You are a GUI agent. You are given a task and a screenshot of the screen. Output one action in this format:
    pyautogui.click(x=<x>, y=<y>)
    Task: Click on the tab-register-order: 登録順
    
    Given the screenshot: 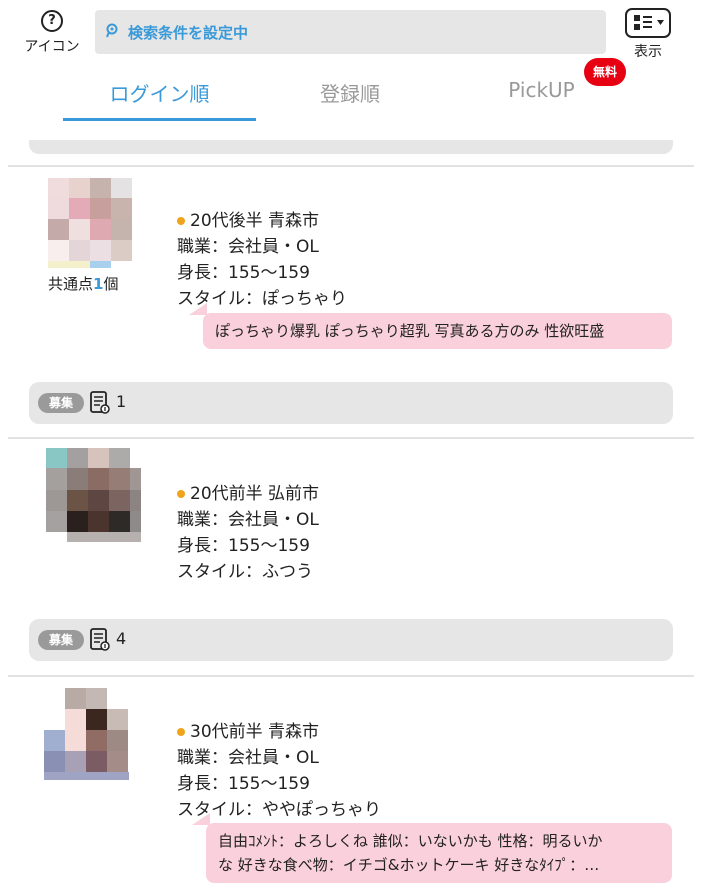 What is the action you would take?
    pyautogui.click(x=350, y=92)
    